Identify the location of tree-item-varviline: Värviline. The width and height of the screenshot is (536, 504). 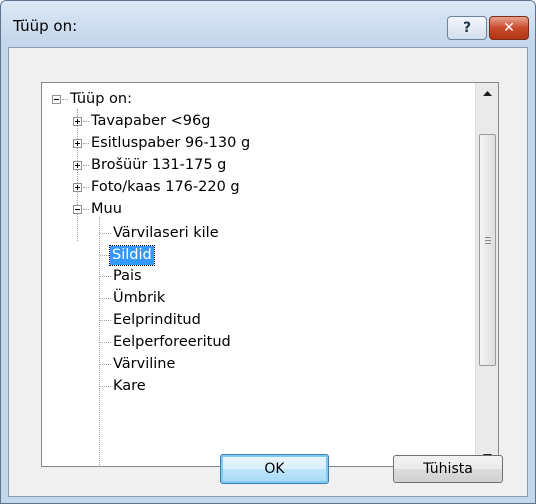
(144, 364).